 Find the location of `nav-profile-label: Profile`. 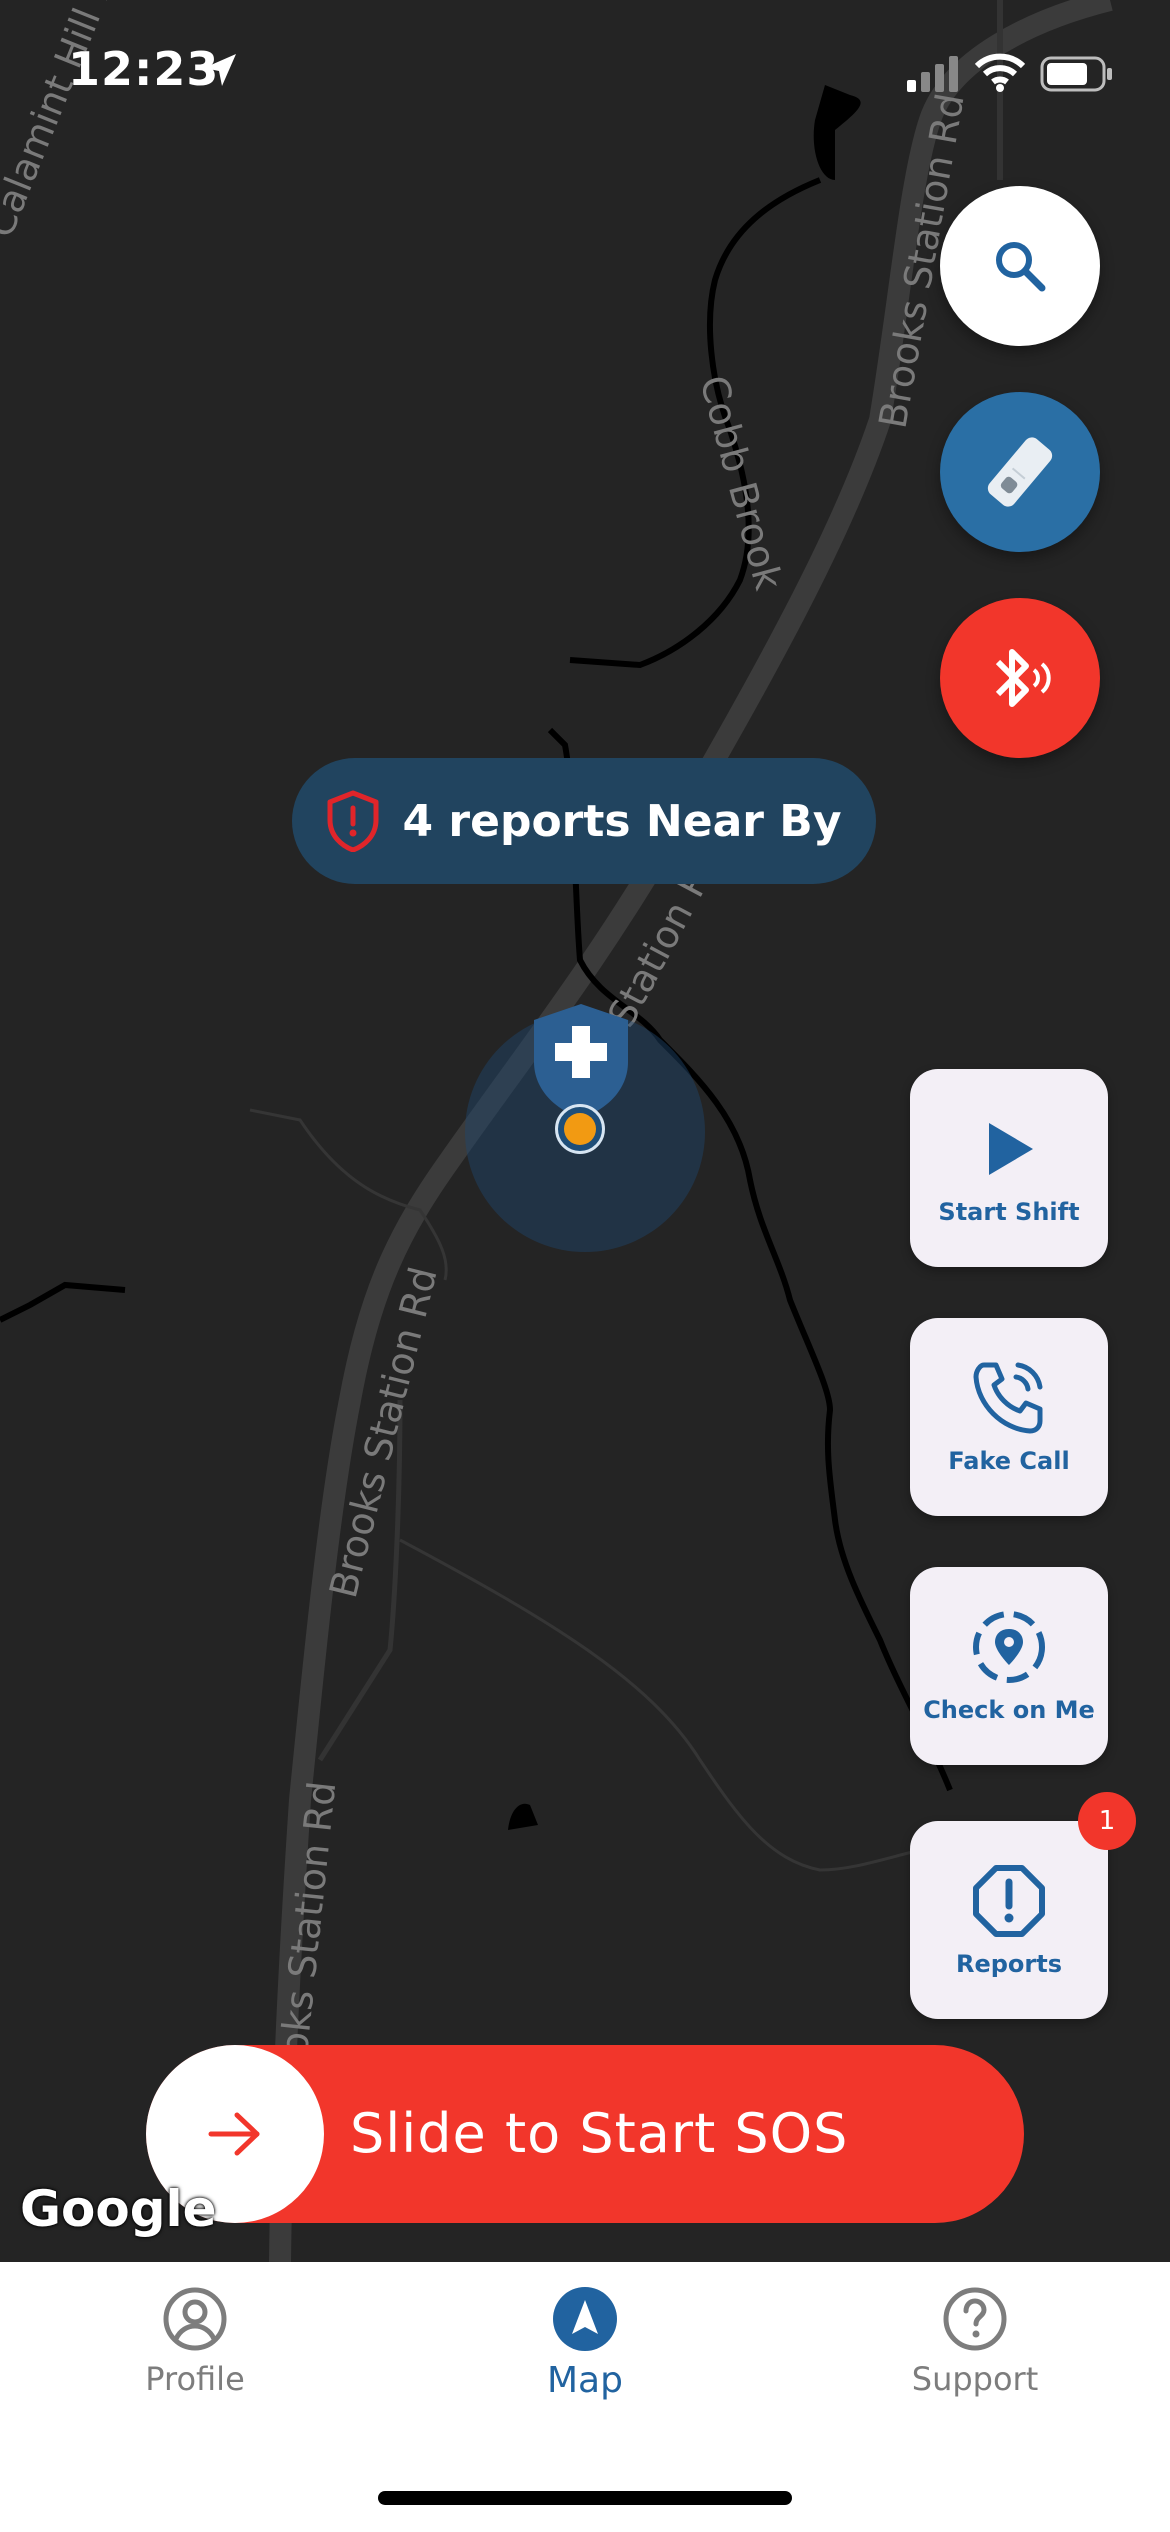

nav-profile-label: Profile is located at coordinates (195, 2379).